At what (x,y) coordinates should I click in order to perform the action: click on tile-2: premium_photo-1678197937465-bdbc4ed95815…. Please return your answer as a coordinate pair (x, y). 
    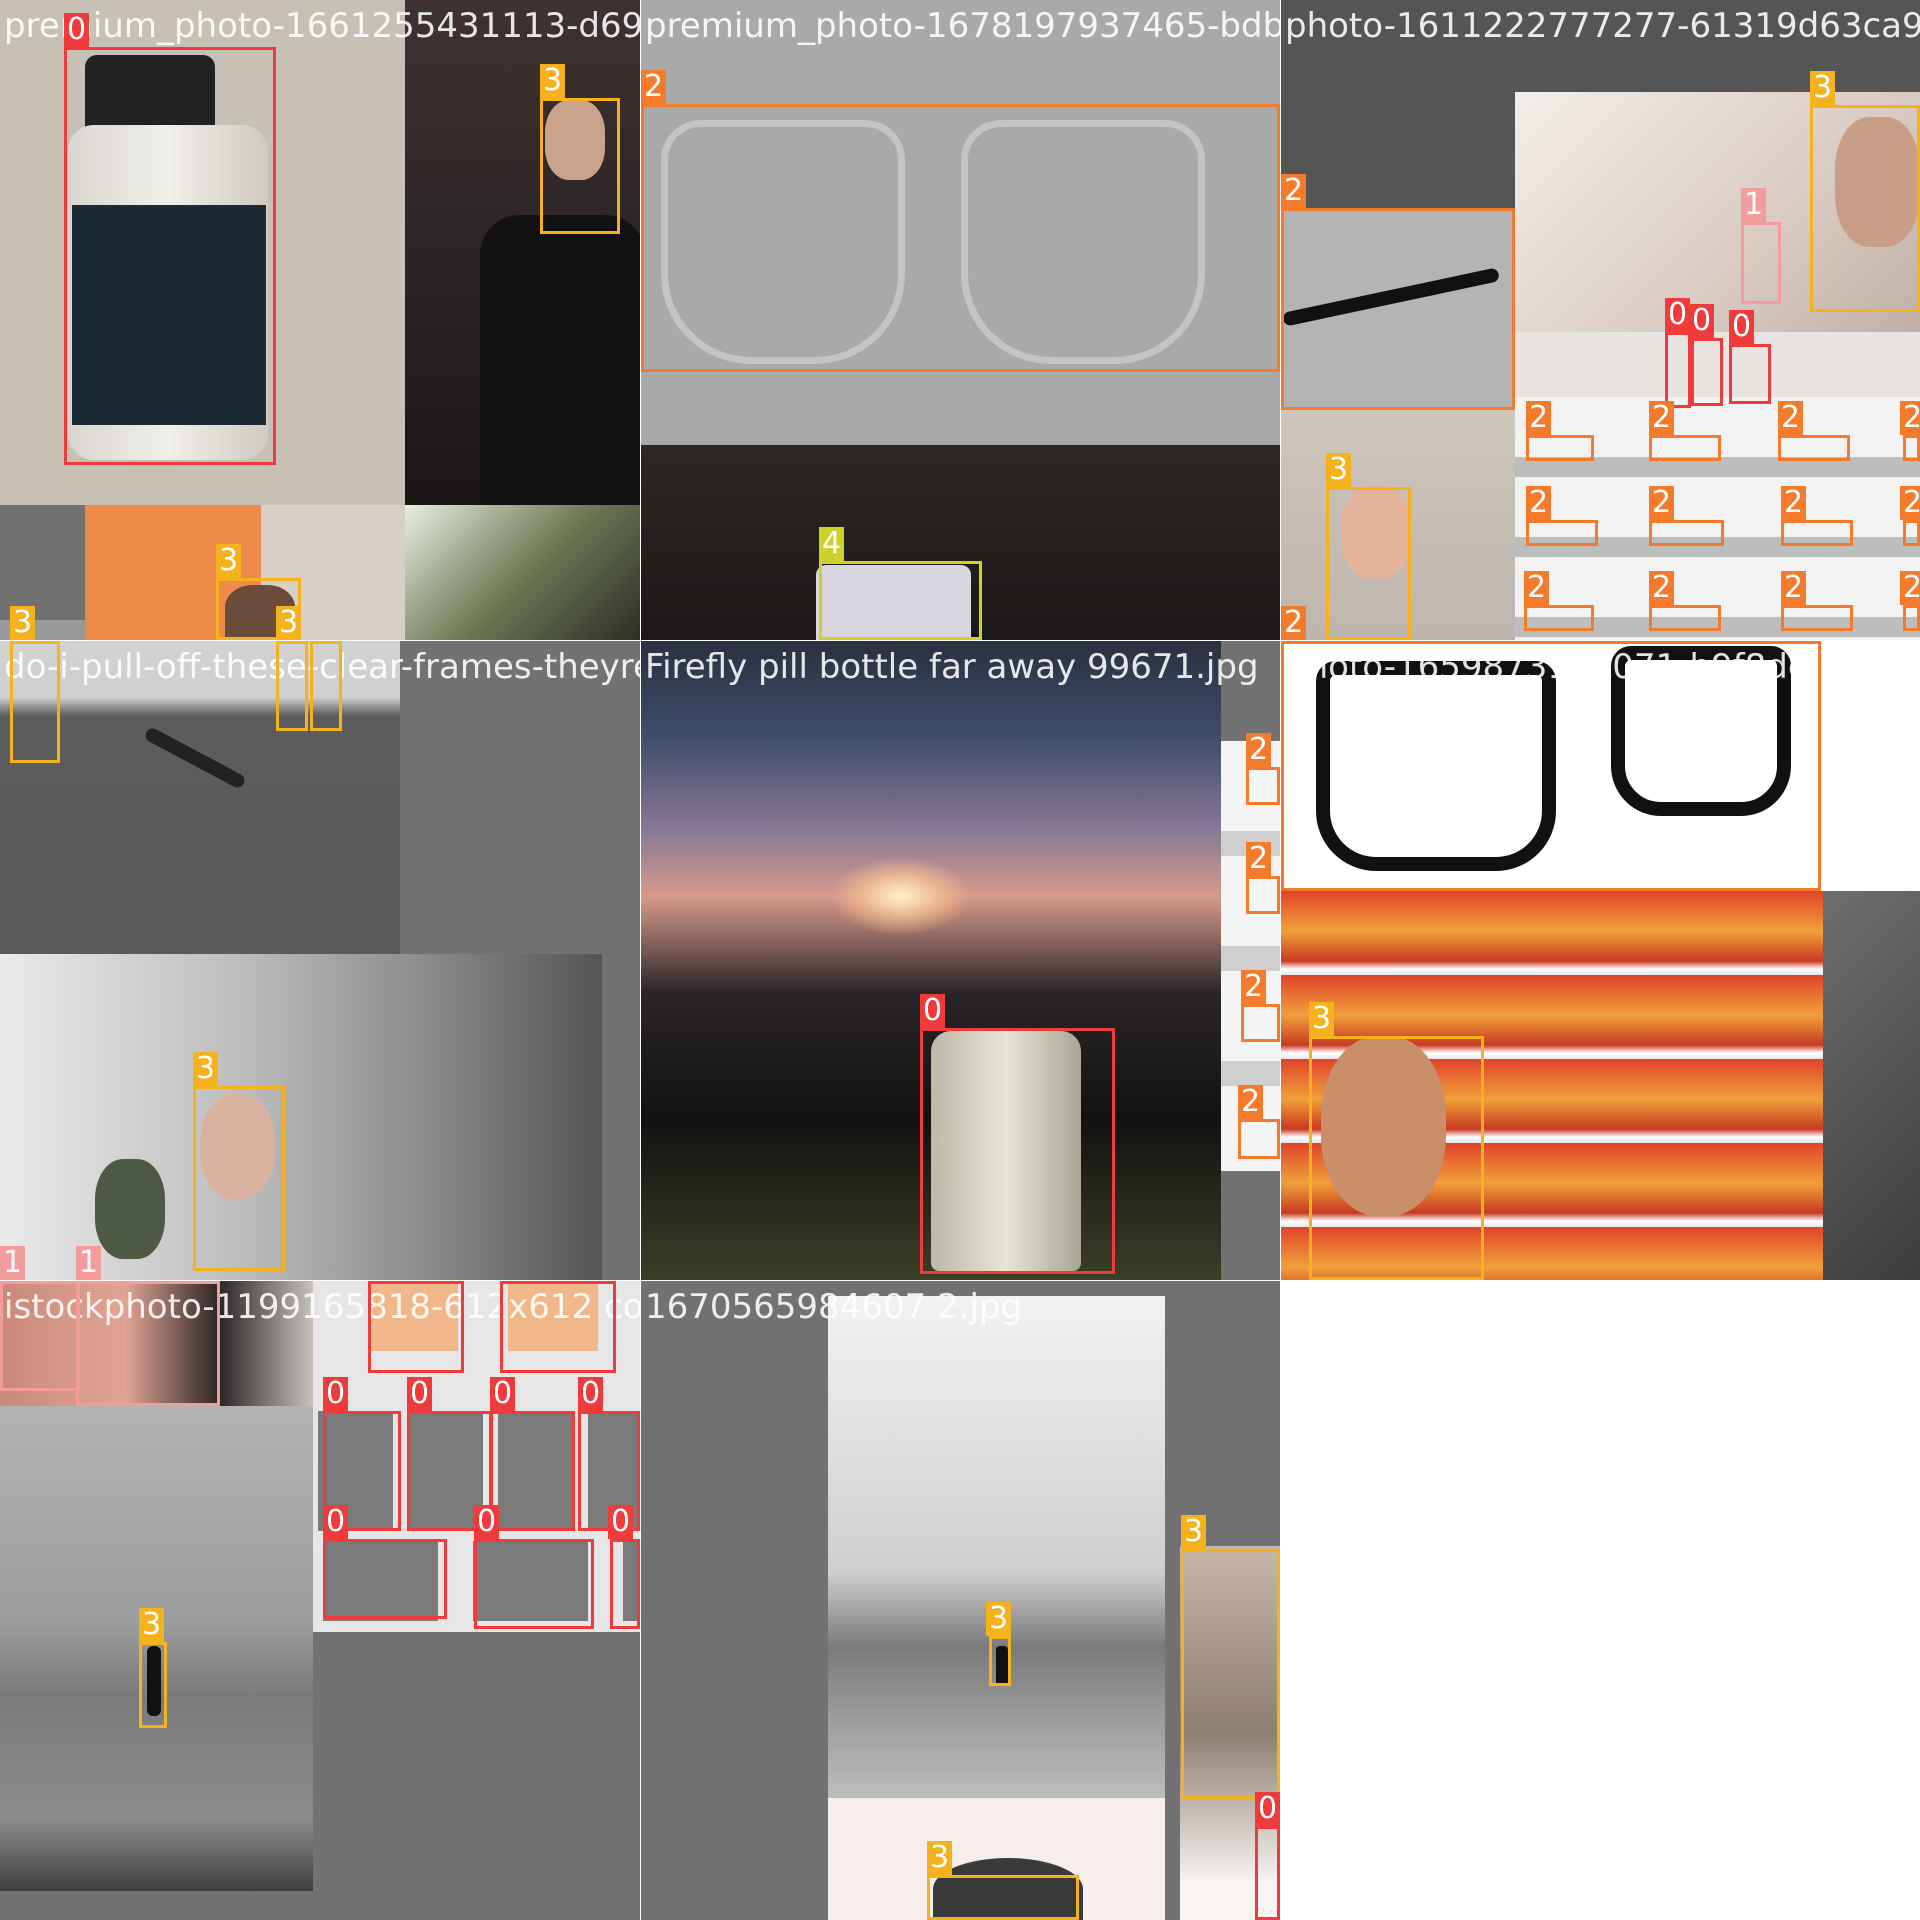
    Looking at the image, I should click on (960, 320).